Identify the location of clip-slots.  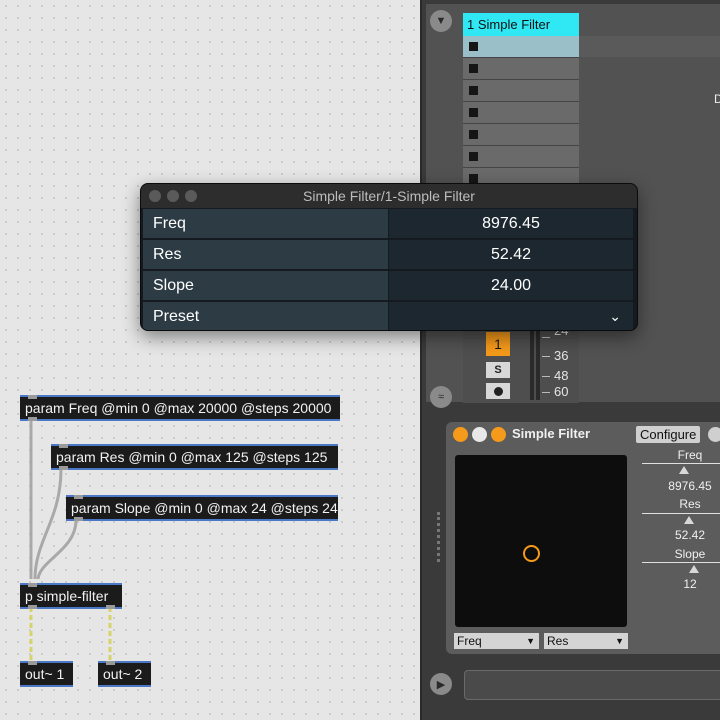
(521, 113).